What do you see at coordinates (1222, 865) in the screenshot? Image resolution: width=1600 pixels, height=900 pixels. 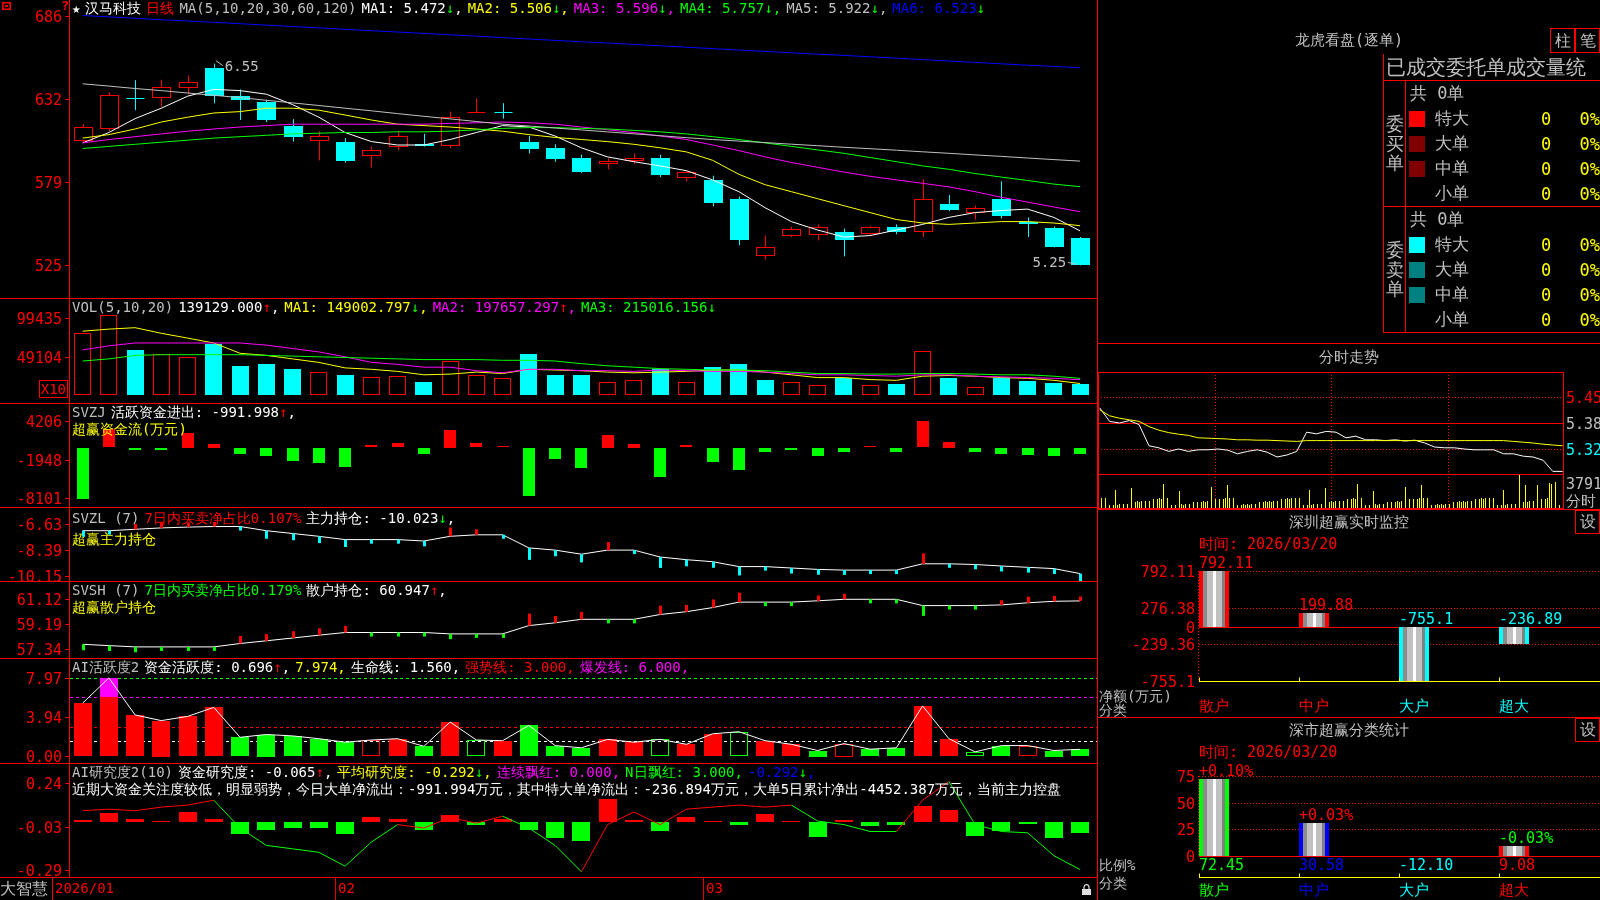 I see `value-label: 72.45` at bounding box center [1222, 865].